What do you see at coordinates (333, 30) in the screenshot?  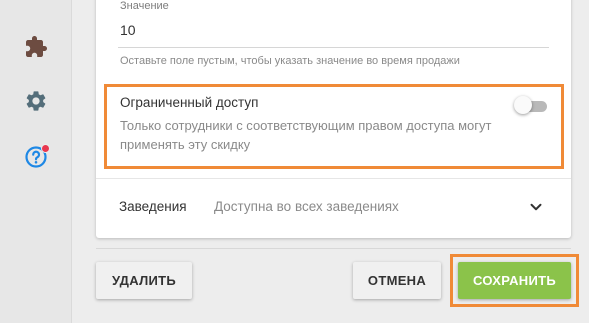 I see `value-input` at bounding box center [333, 30].